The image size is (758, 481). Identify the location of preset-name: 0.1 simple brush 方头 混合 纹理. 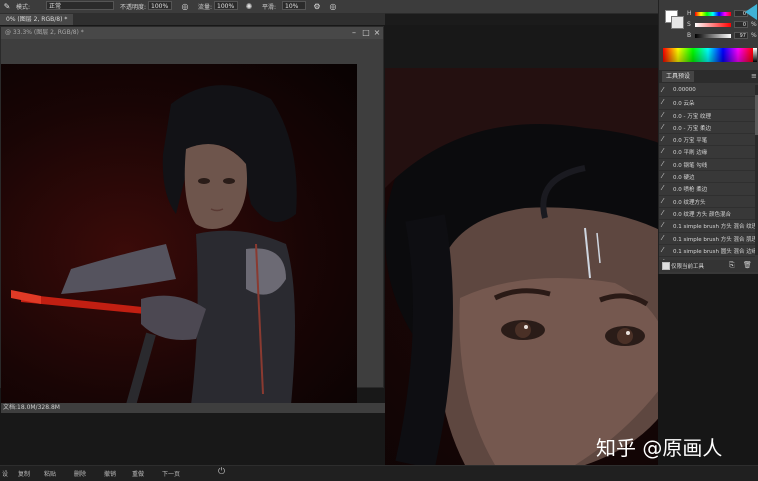
(715, 227).